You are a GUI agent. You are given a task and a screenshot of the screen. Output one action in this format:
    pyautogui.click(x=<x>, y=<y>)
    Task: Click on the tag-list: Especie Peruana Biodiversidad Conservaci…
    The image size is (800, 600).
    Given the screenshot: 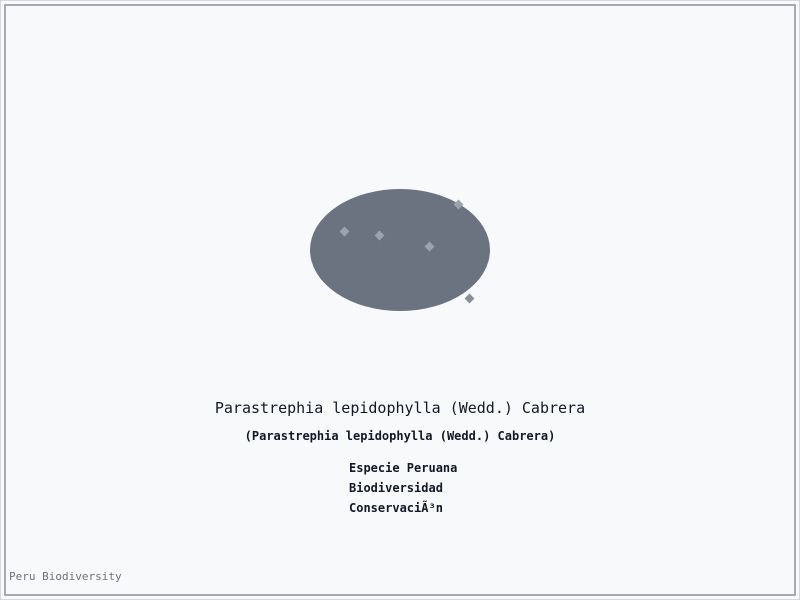 What is the action you would take?
    pyautogui.click(x=403, y=488)
    